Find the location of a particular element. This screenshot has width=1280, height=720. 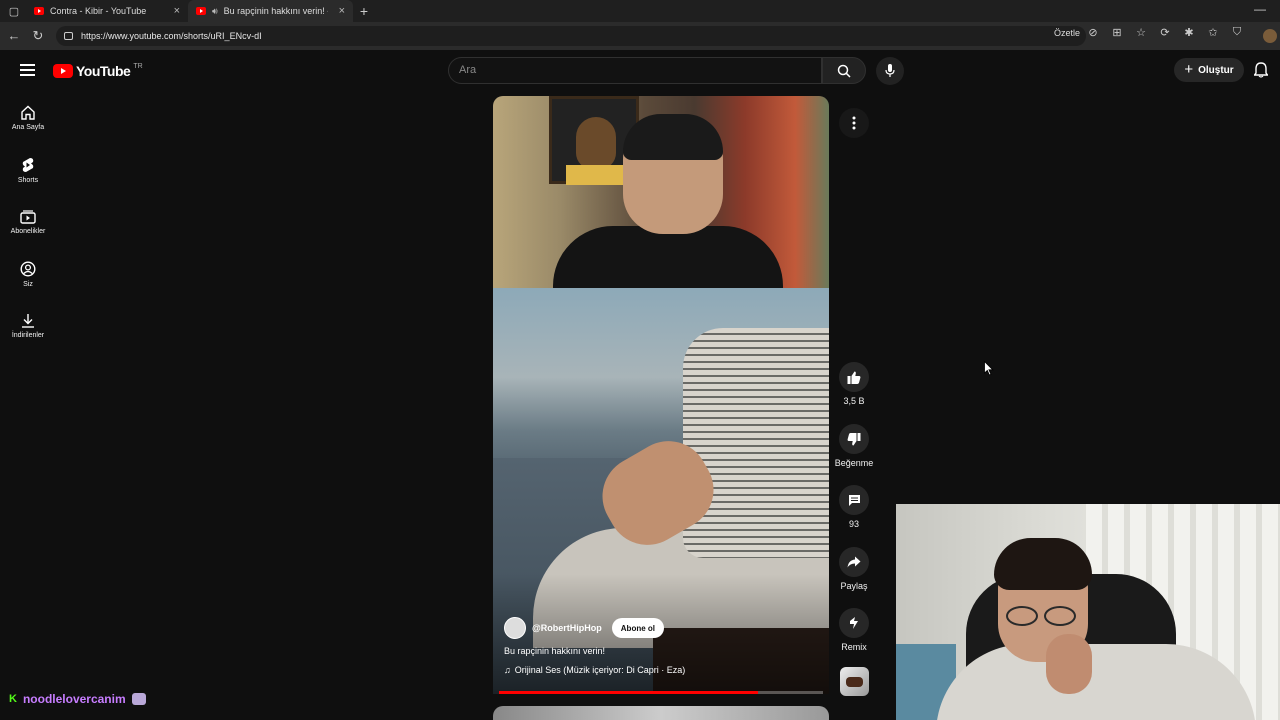

create-label: Oluştur is located at coordinates (1216, 70).